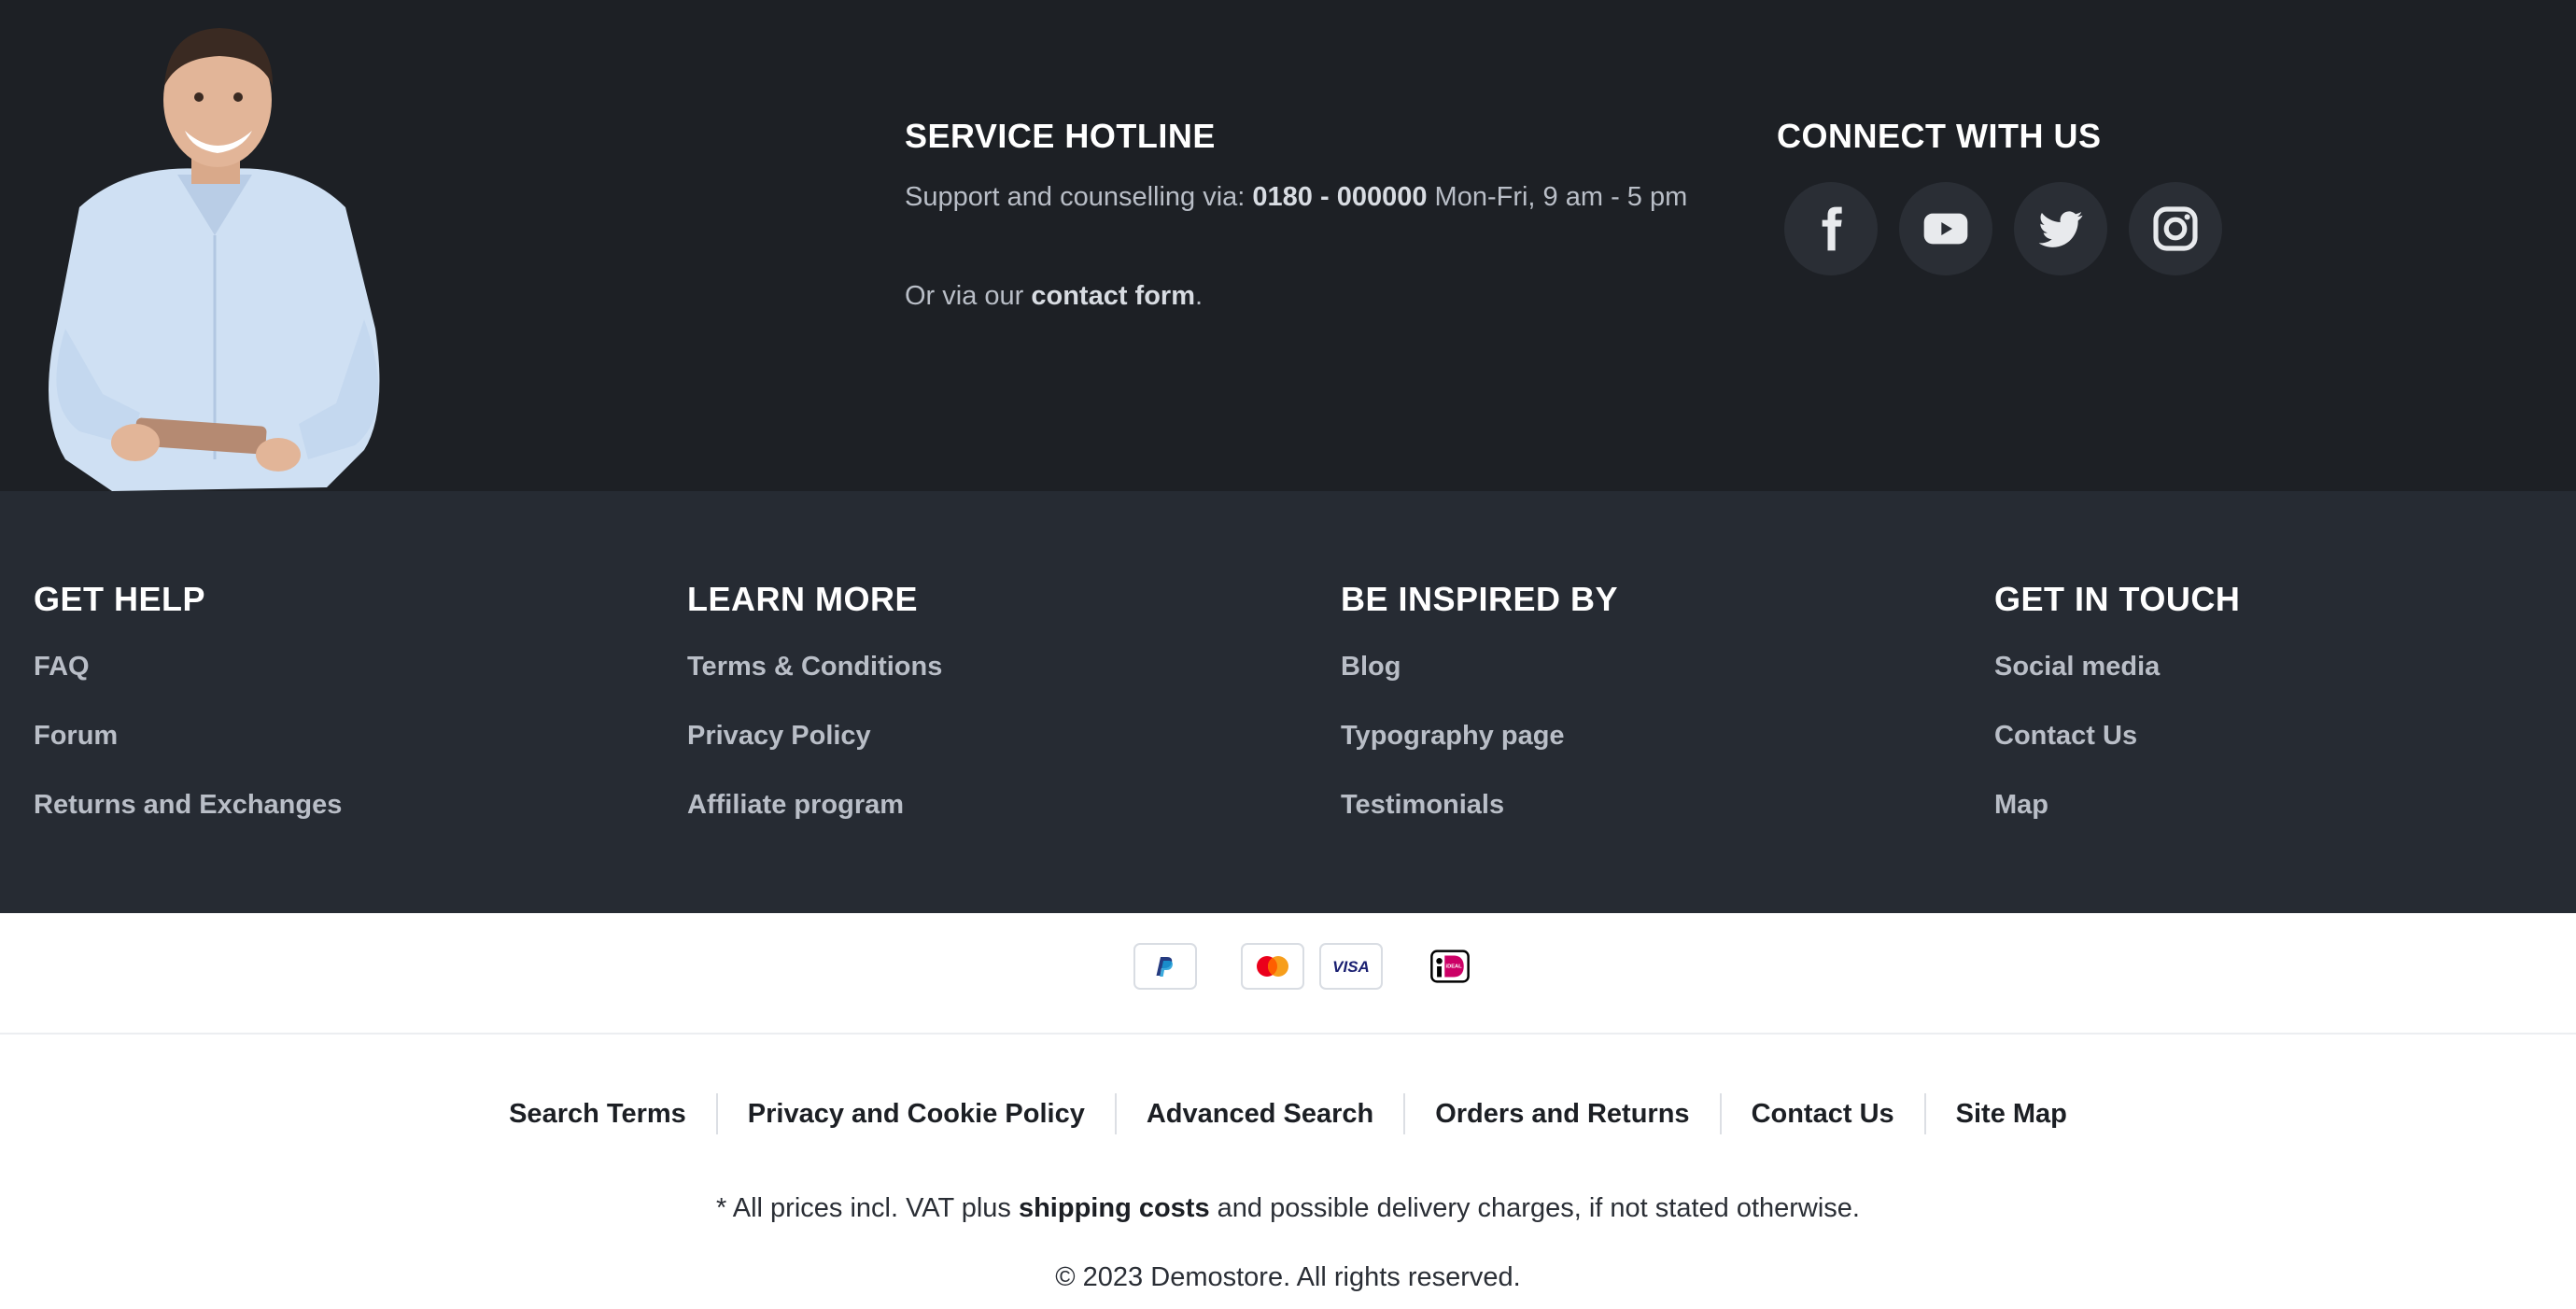  What do you see at coordinates (2010, 1113) in the screenshot?
I see `nav-site-map: Site Map` at bounding box center [2010, 1113].